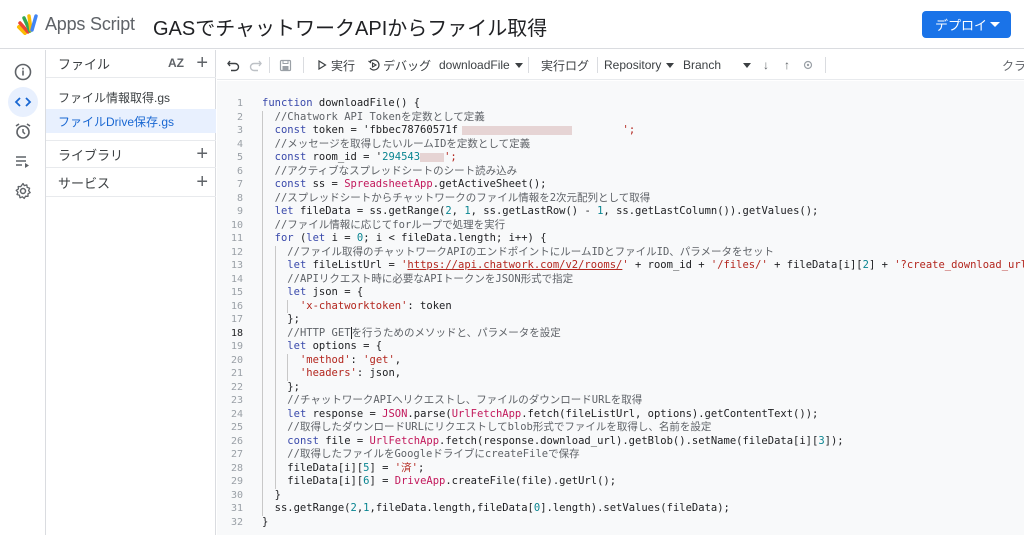 The height and width of the screenshot is (535, 1024). I want to click on code-text: //HTTP GETを行うためのメソッドと、パラメータを設定, so click(424, 332).